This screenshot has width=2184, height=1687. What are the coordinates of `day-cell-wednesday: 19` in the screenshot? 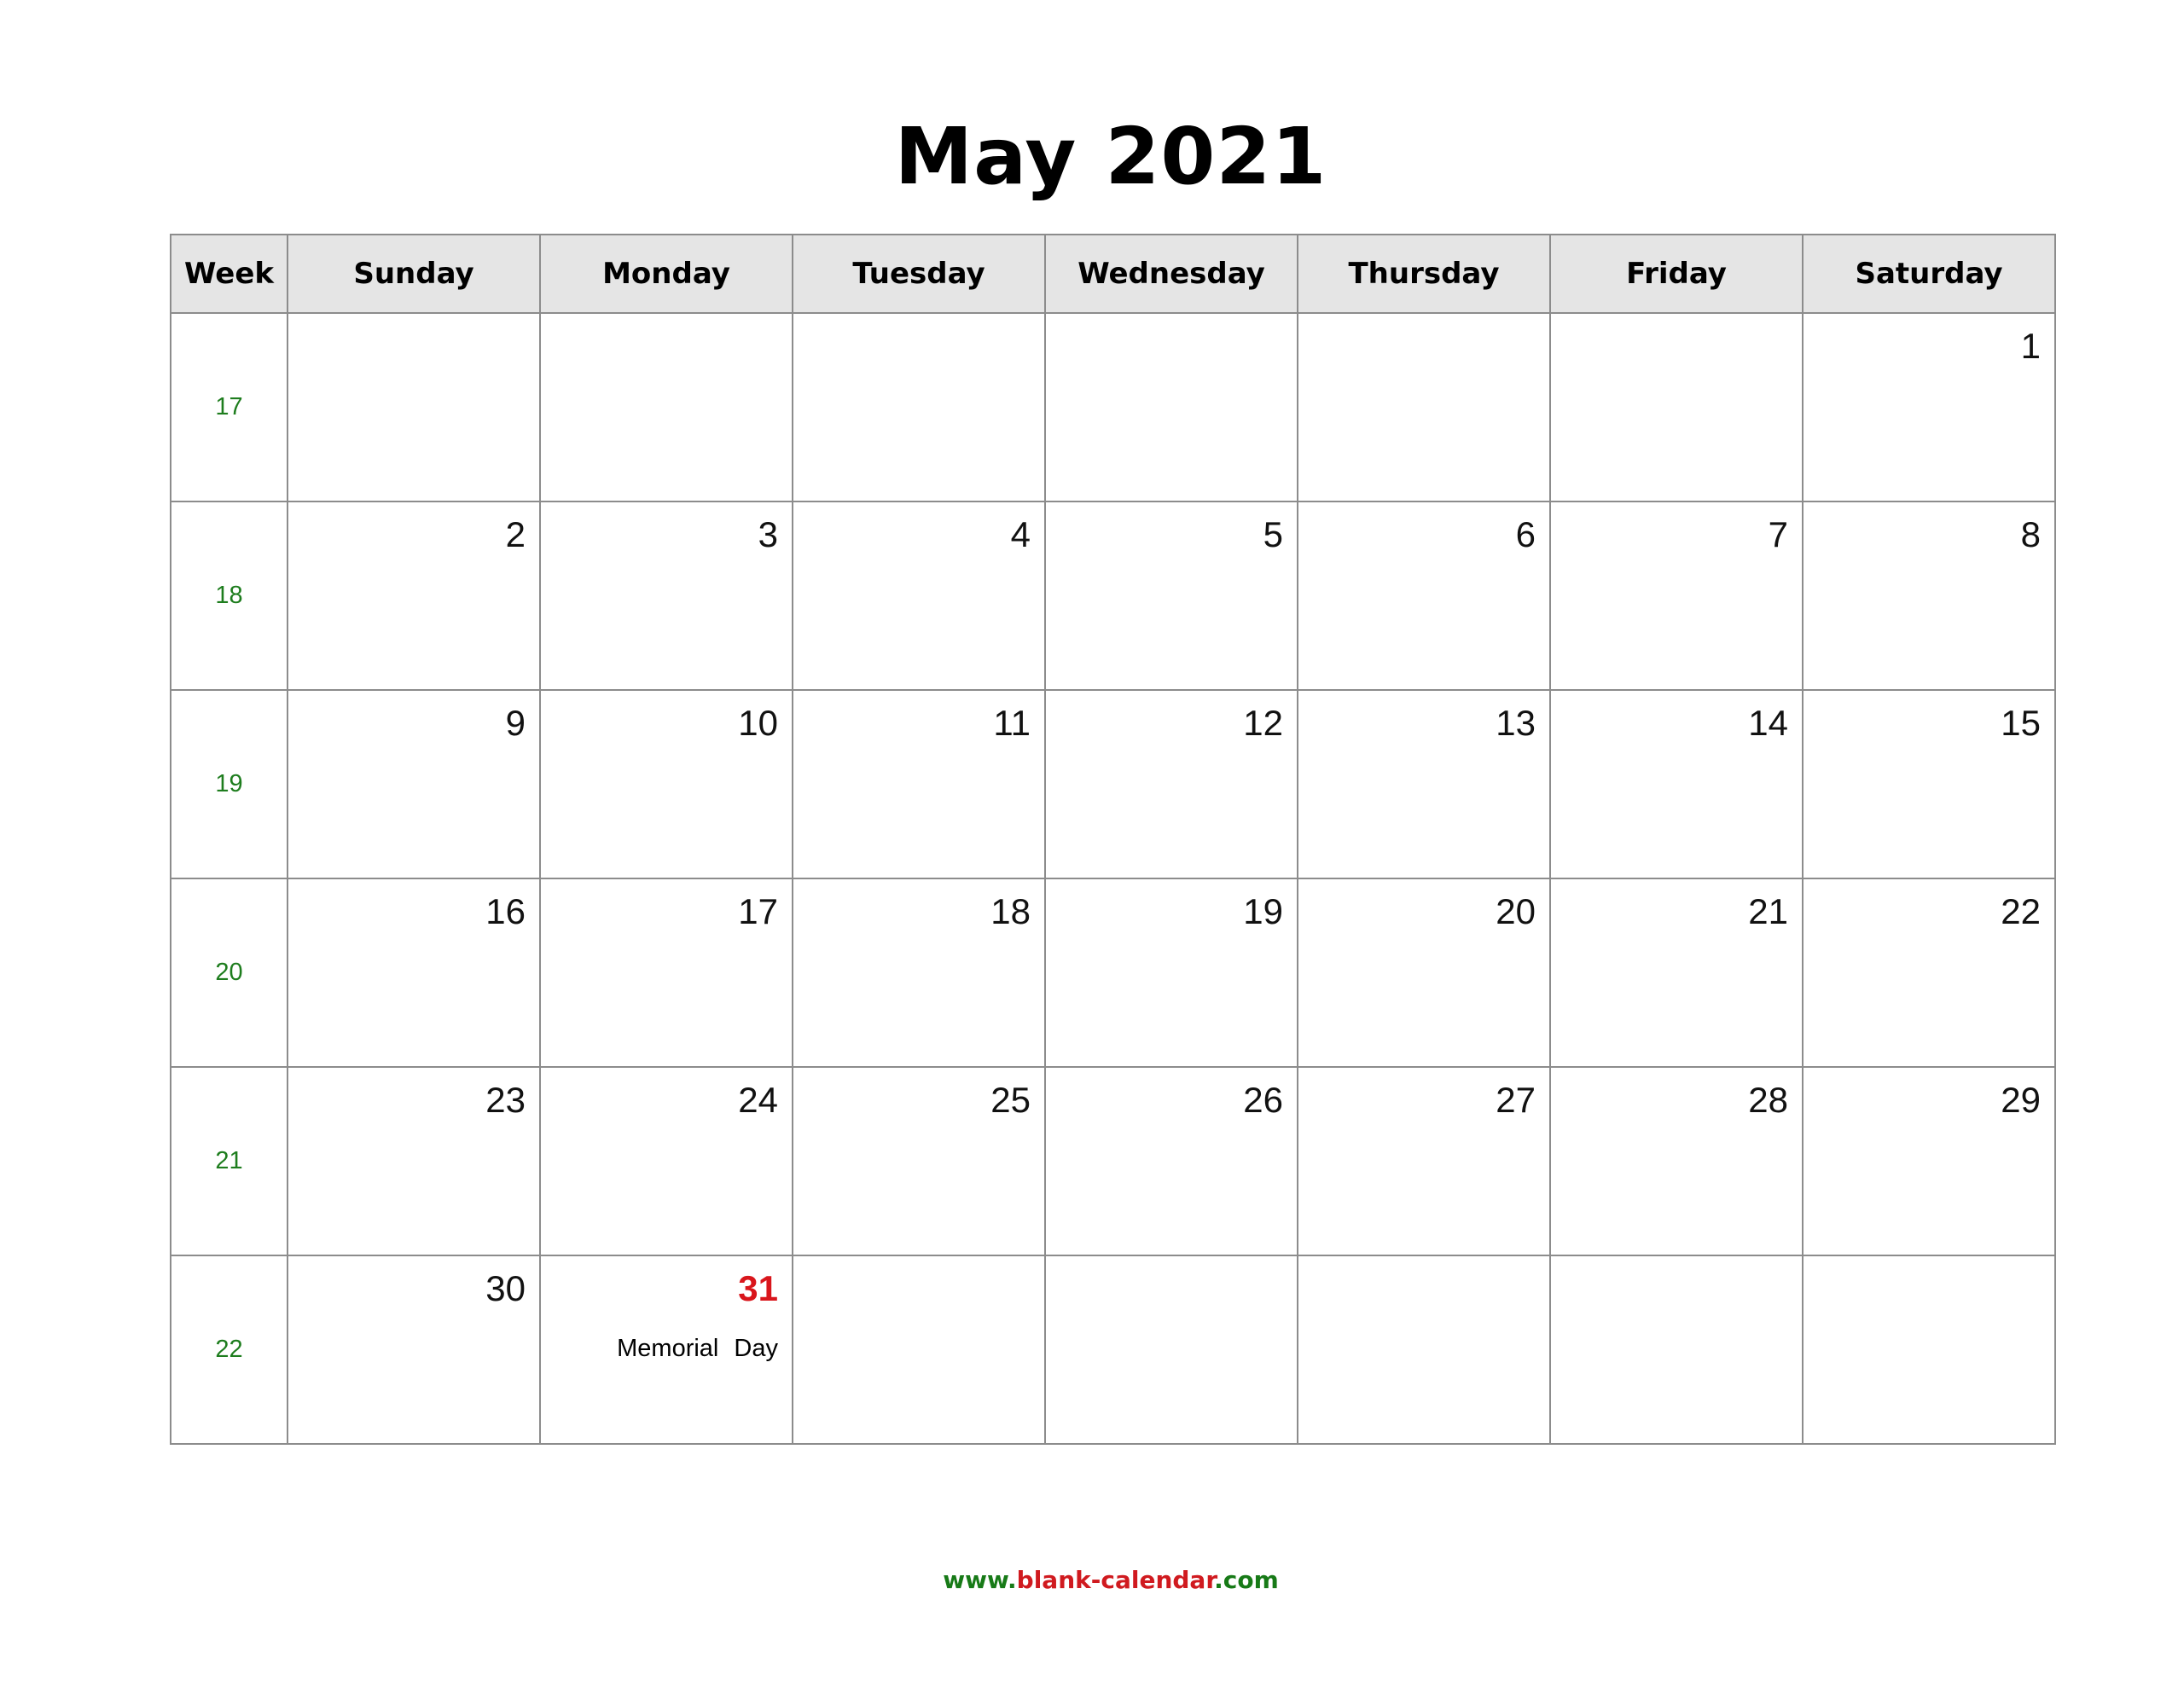 It's located at (1171, 973).